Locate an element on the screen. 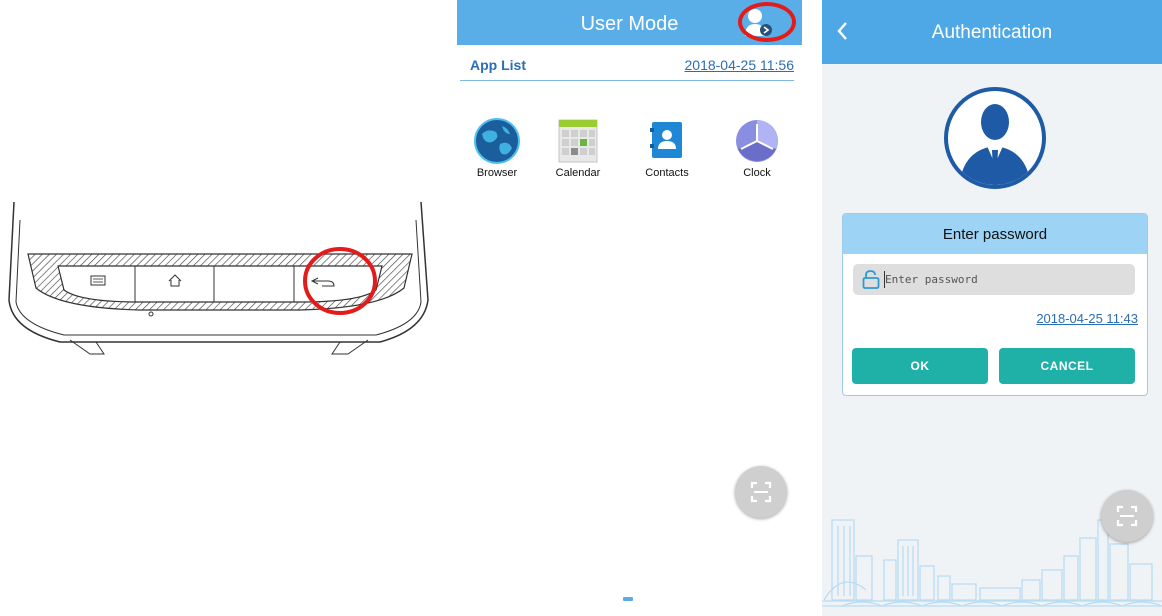 This screenshot has width=1162, height=616. authentication-title: Authentication is located at coordinates (992, 32).